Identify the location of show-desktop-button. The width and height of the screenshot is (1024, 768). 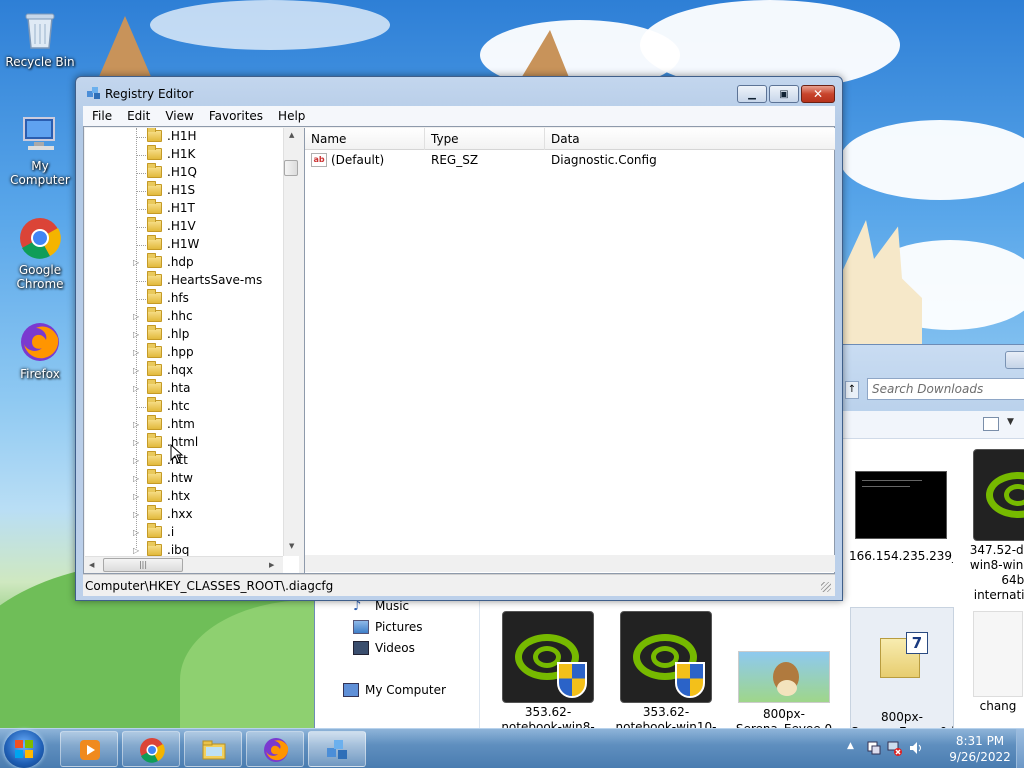
(1020, 748).